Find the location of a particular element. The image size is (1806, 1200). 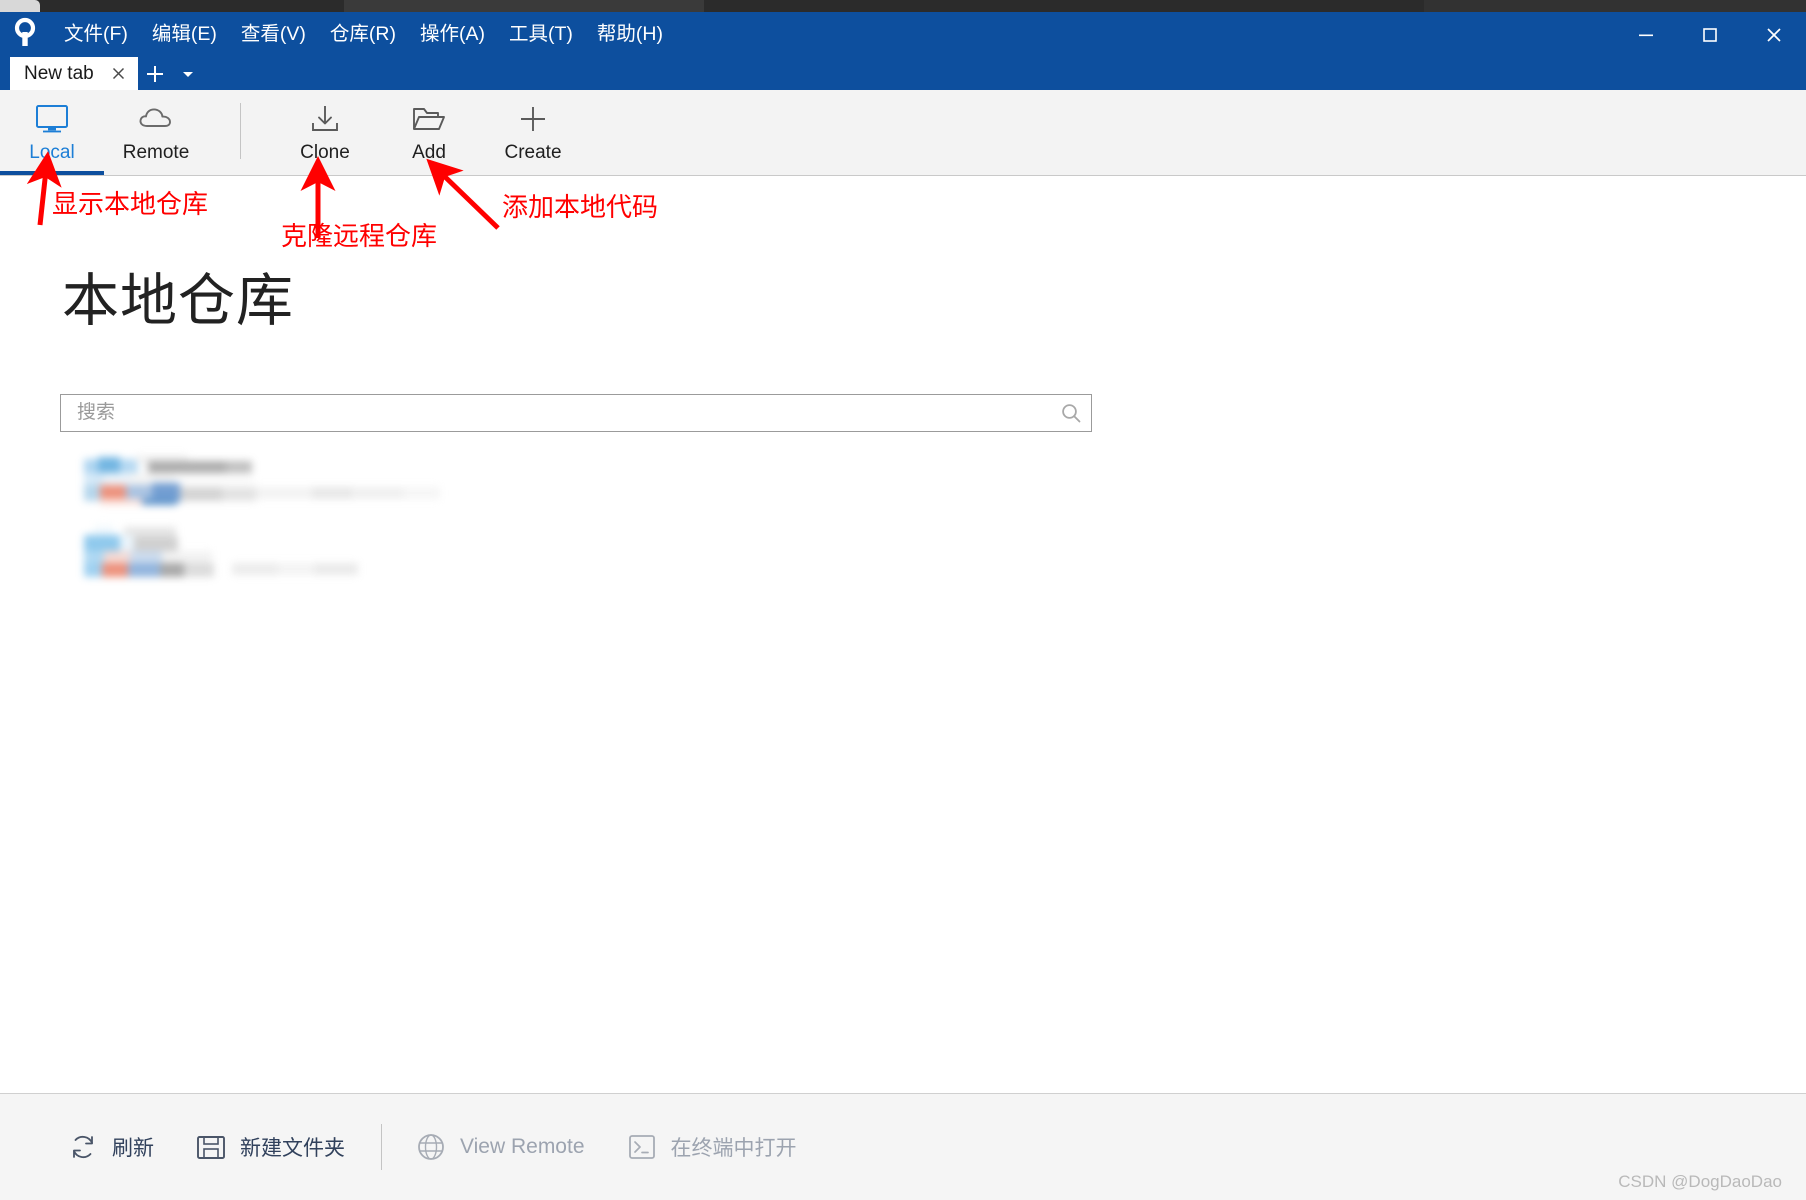

open-in-terminal-button: 在终端中打开 is located at coordinates (711, 1147).